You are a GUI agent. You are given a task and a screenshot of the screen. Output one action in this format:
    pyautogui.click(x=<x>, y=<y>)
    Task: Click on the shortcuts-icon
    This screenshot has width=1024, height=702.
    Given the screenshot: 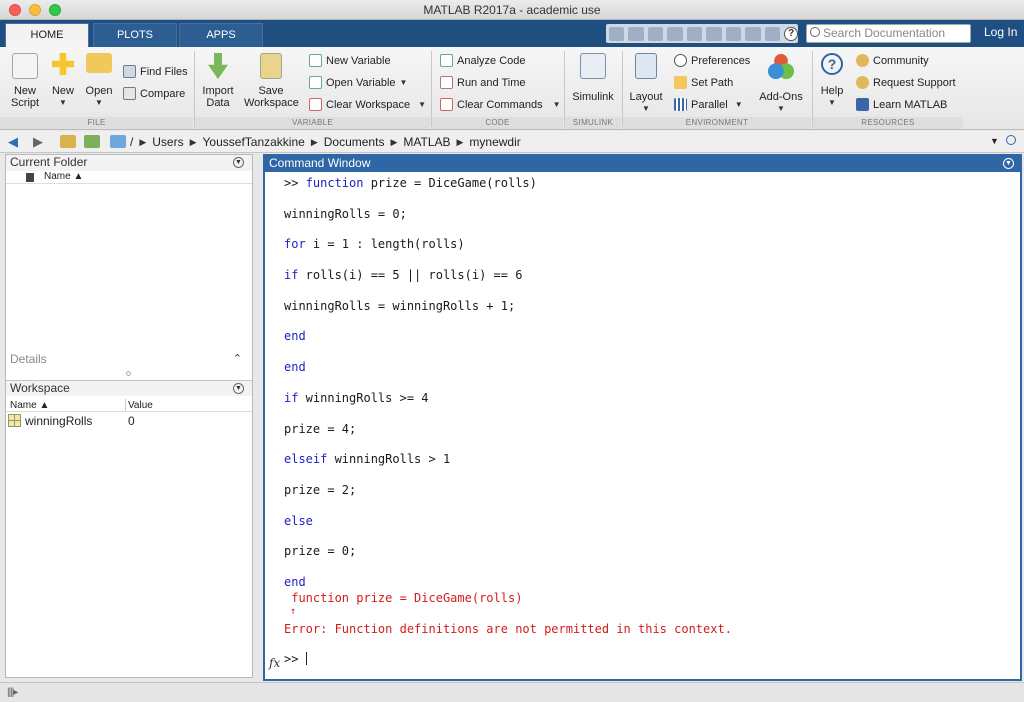 What is the action you would take?
    pyautogui.click(x=617, y=33)
    